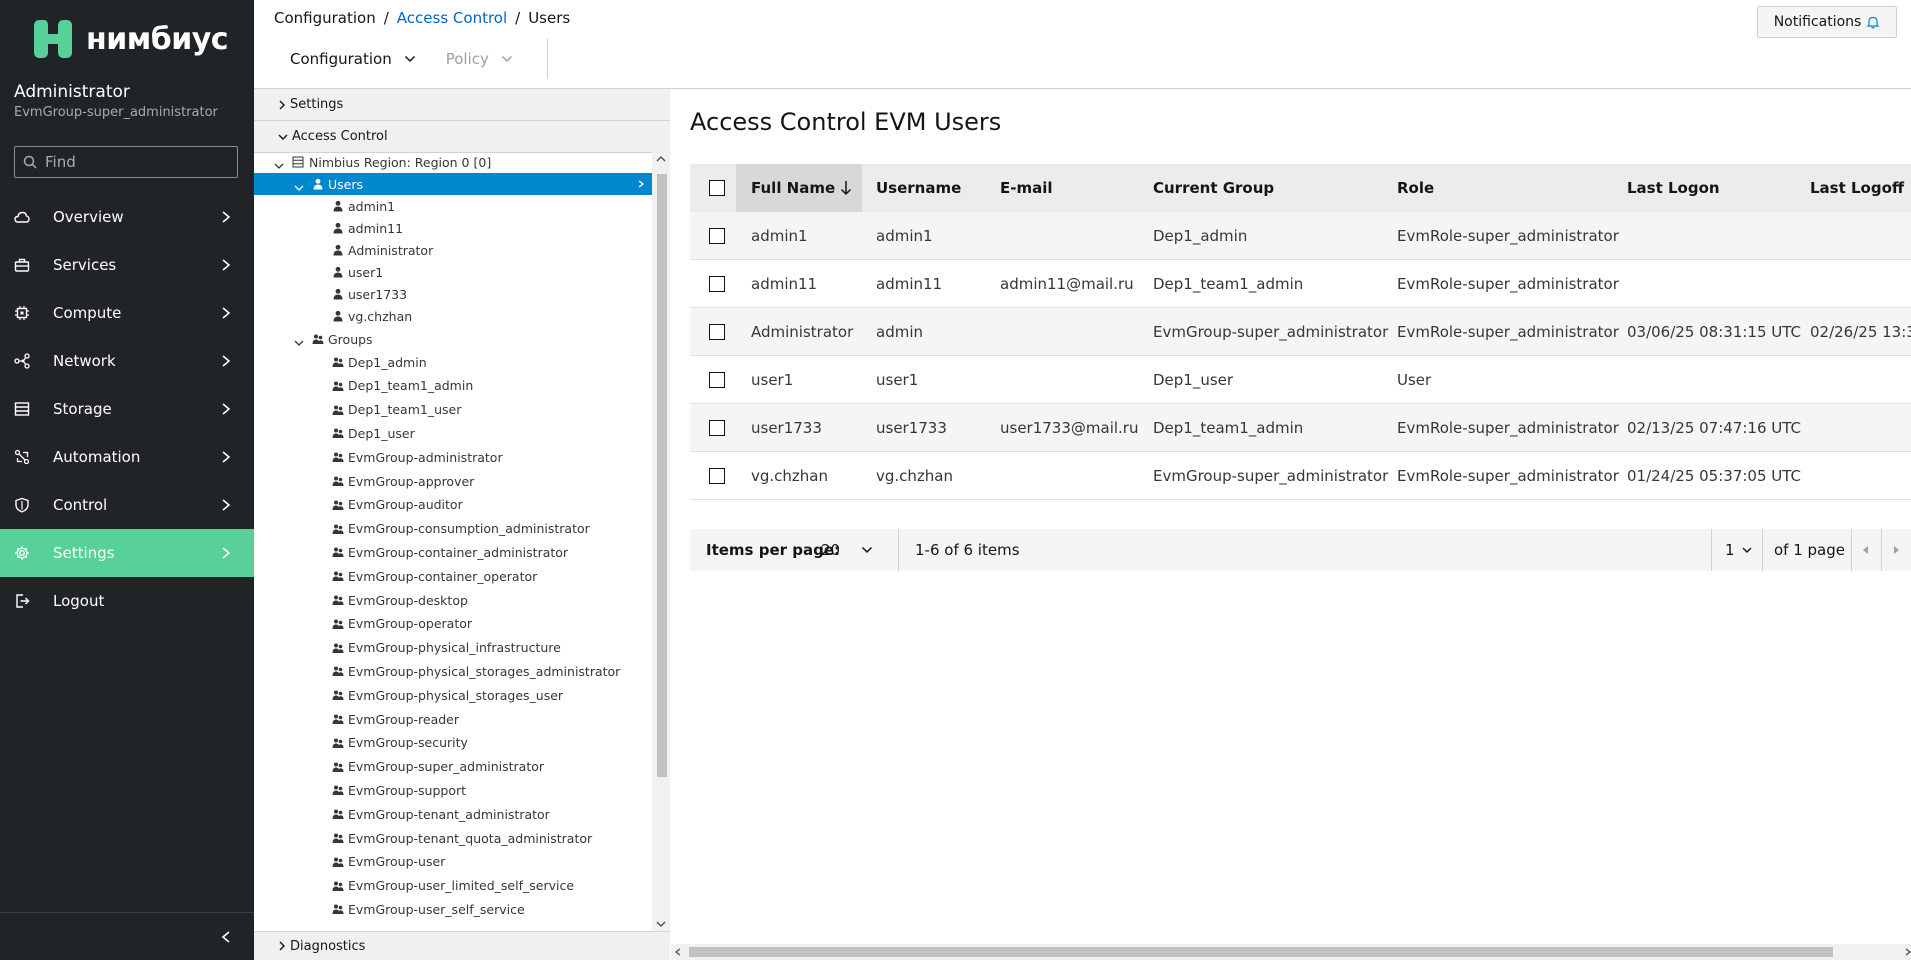 The image size is (1911, 960). I want to click on caret-left-icon, so click(1865, 550).